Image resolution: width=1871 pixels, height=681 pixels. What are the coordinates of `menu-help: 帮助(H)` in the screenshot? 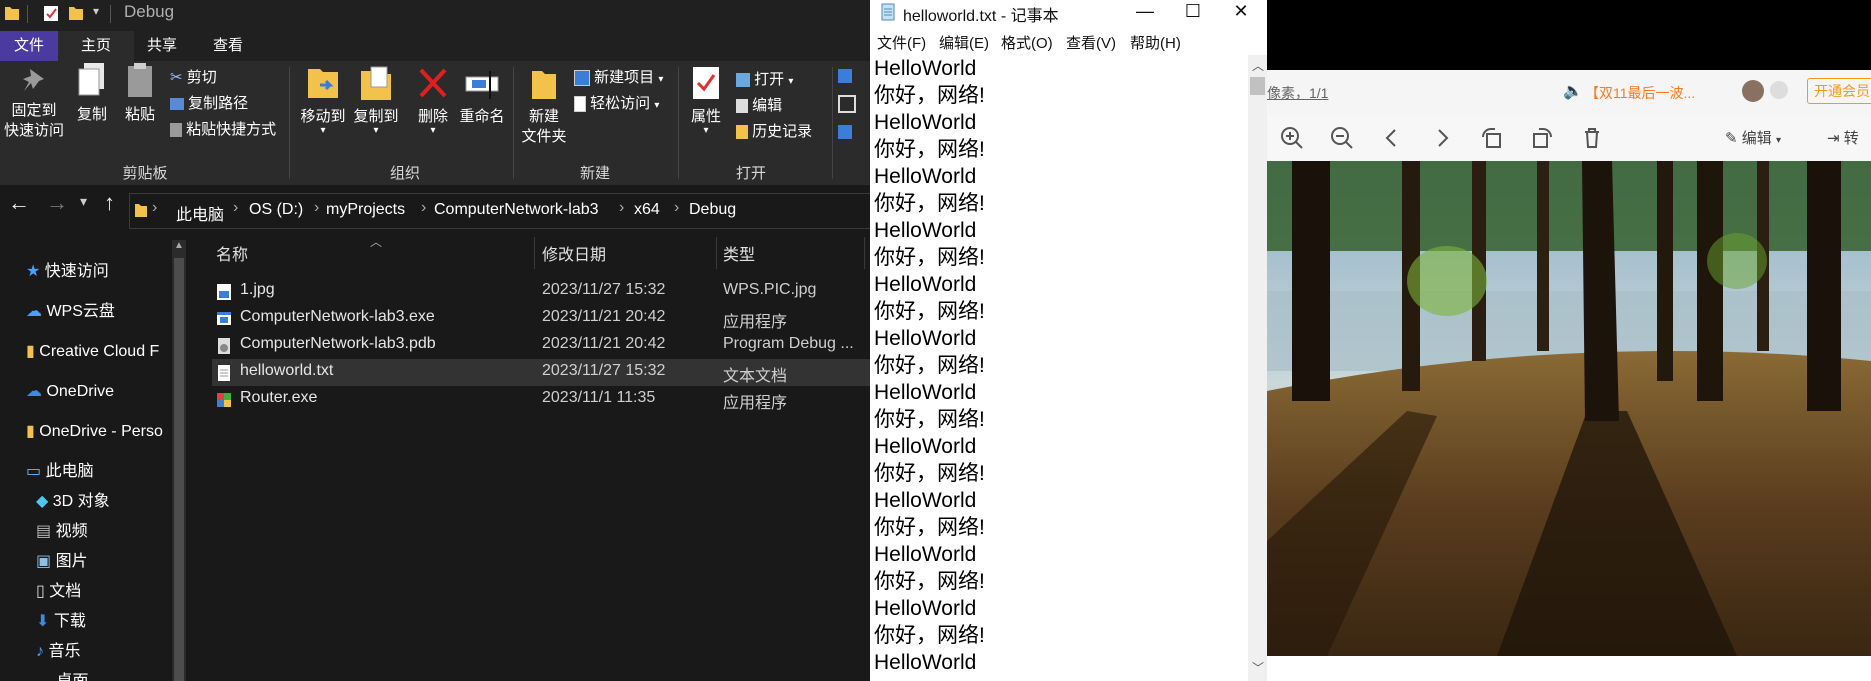 It's located at (1155, 42).